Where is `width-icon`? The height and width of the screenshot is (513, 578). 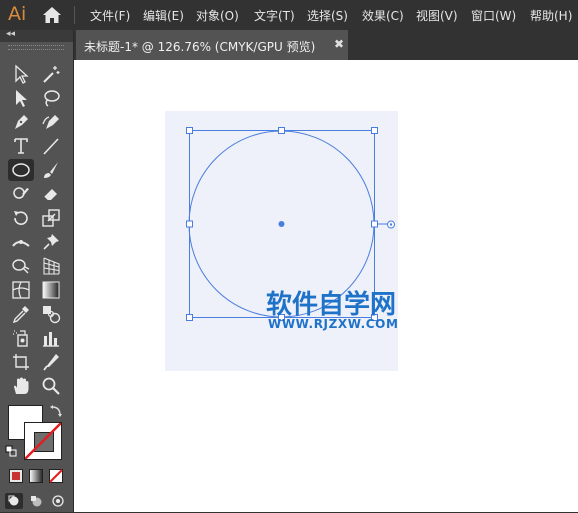
width-icon is located at coordinates (21, 243).